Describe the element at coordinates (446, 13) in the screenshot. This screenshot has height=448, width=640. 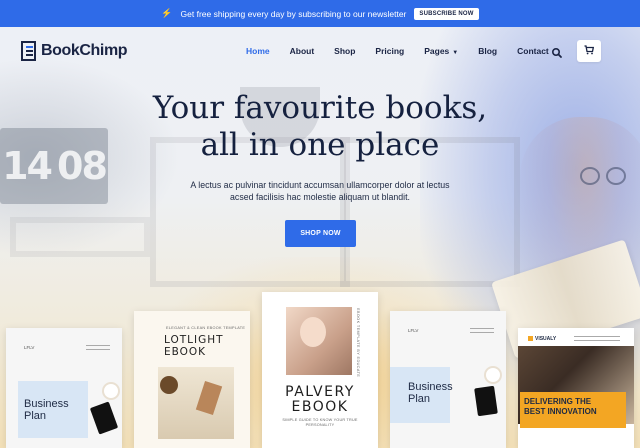
I see `subscribe-button: SUBSCRIBE NOW` at that location.